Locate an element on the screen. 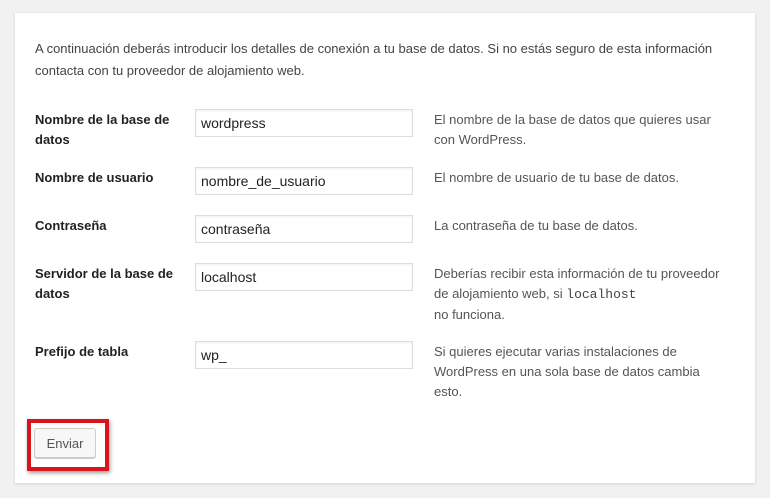 The width and height of the screenshot is (770, 498). dbname-input is located at coordinates (304, 123).